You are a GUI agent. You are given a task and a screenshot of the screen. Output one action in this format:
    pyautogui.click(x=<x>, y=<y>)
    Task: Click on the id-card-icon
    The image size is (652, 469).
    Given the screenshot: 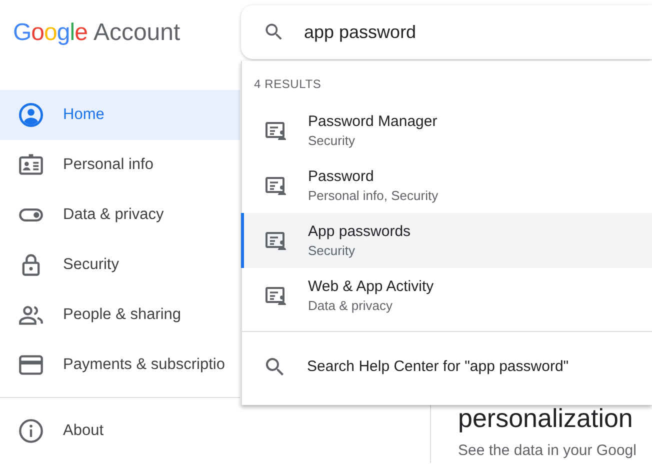 What is the action you would take?
    pyautogui.click(x=31, y=165)
    